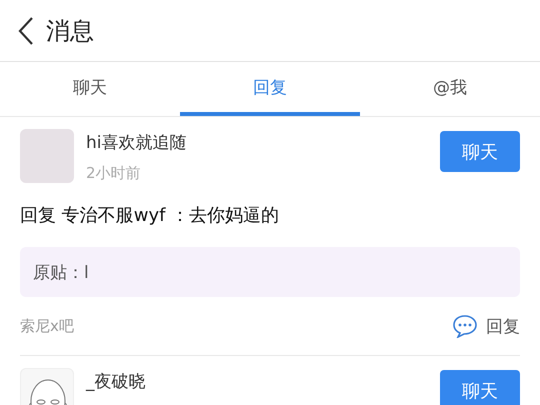 The image size is (540, 405). I want to click on tab: 回复, so click(270, 89).